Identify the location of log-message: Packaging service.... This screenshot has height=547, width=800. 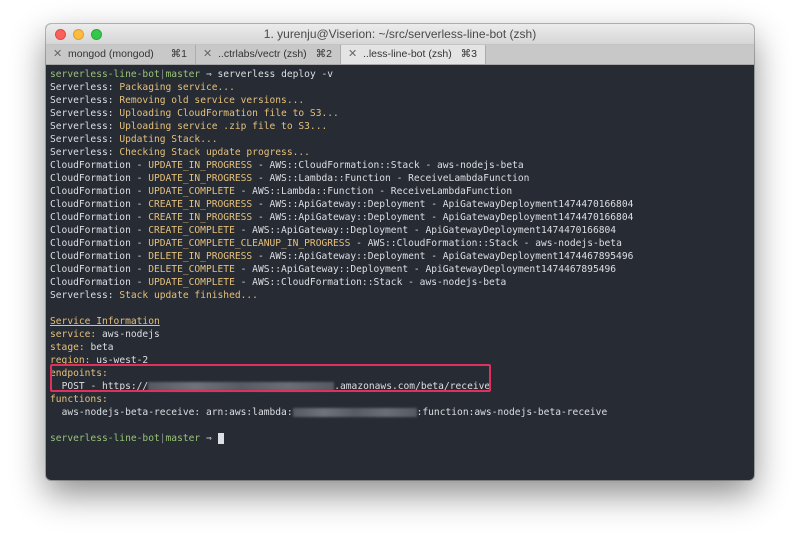
(177, 87).